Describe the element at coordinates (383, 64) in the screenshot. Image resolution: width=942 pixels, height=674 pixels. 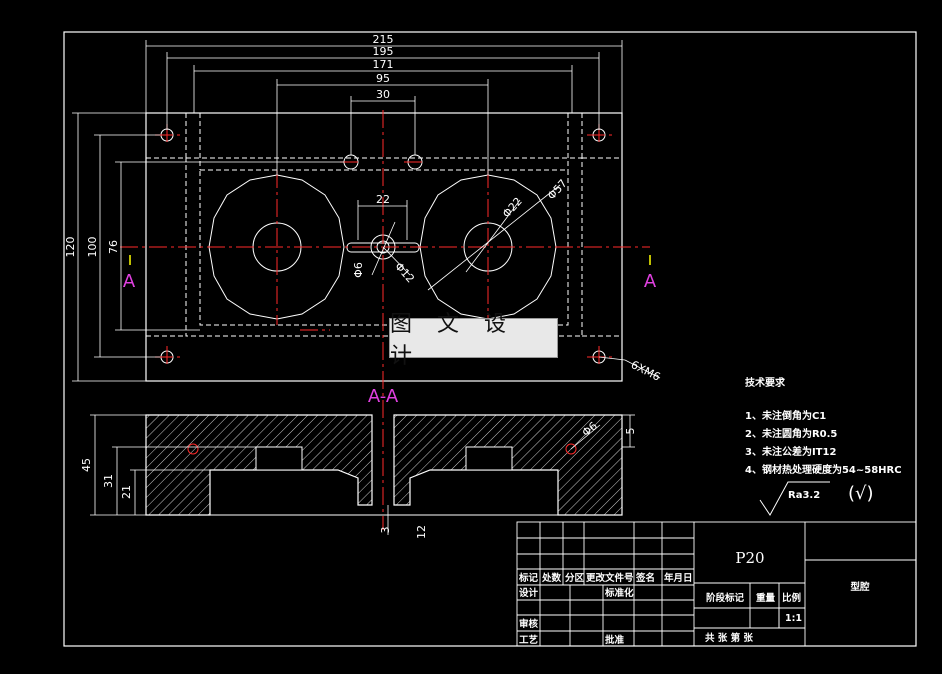
I see `dim-171: 171` at that location.